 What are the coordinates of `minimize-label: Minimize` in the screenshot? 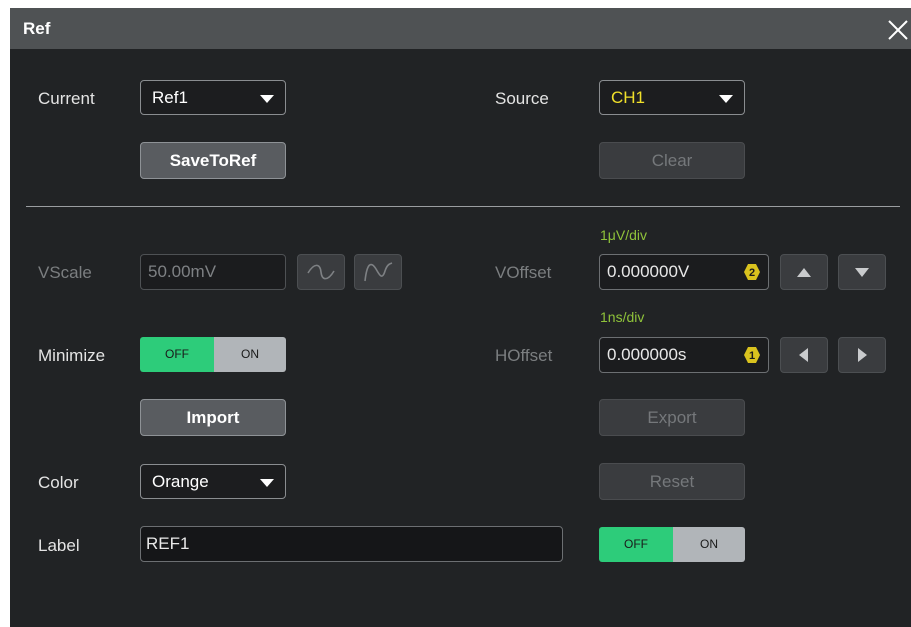 It's located at (72, 355).